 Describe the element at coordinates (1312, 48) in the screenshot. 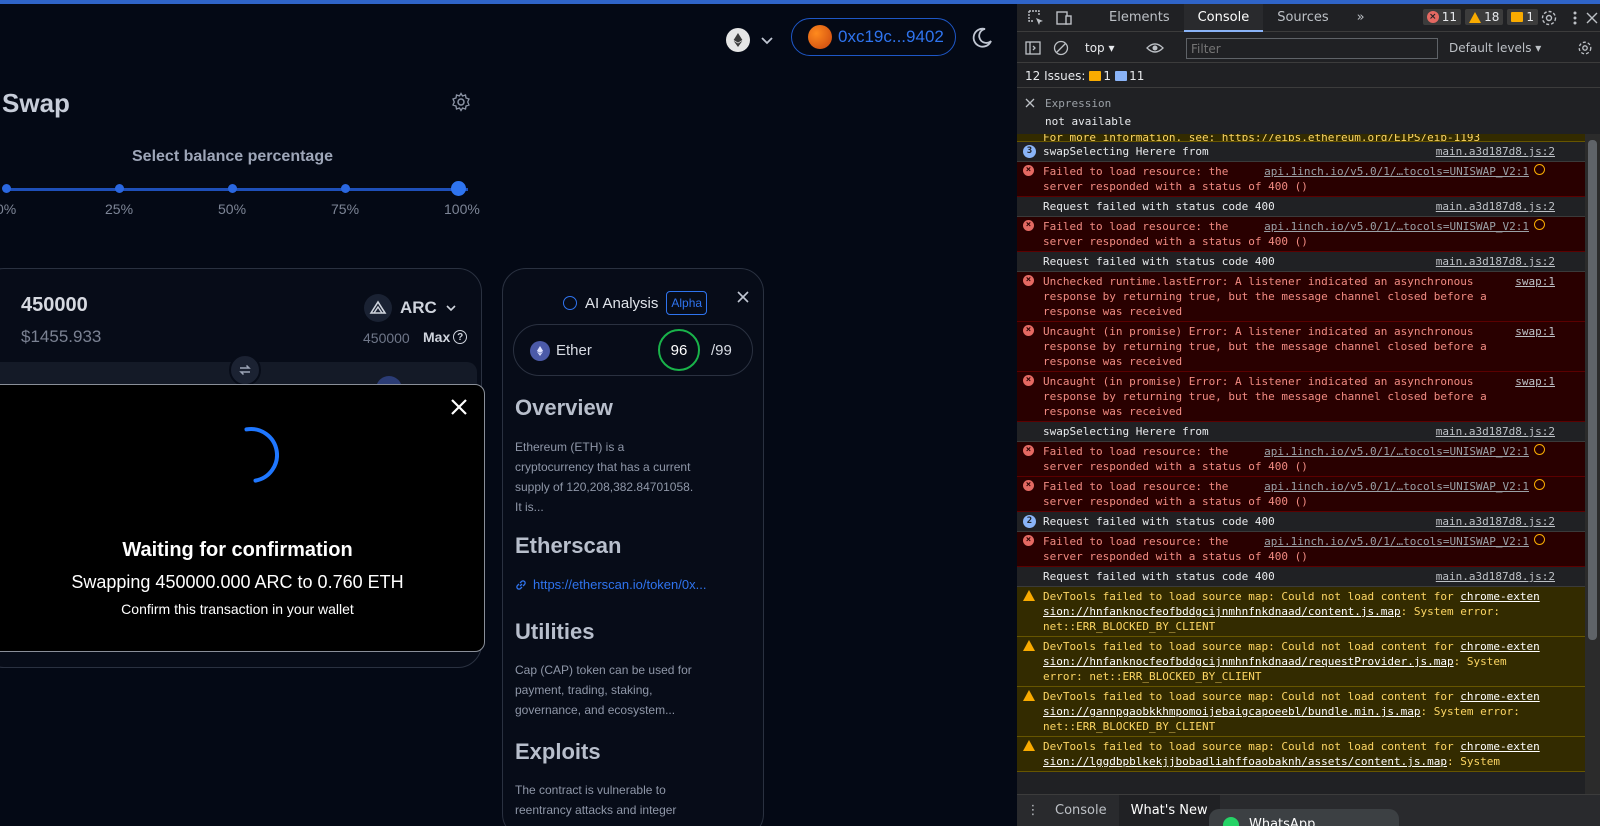

I see `filter-input` at that location.